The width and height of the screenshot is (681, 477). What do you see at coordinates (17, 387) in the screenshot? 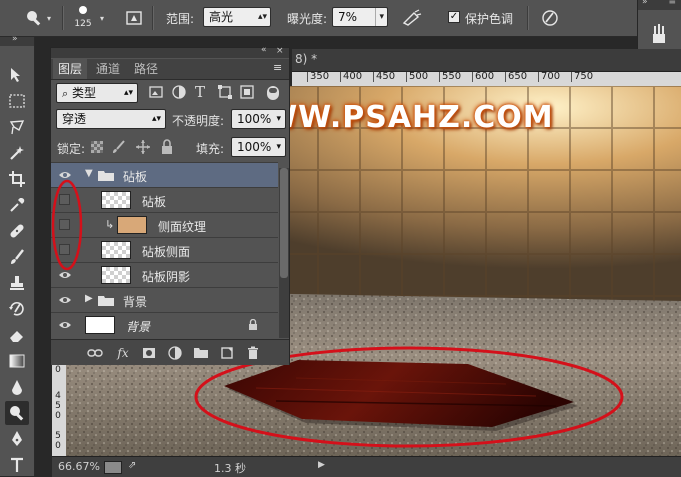
I see `blur-tool-icon` at bounding box center [17, 387].